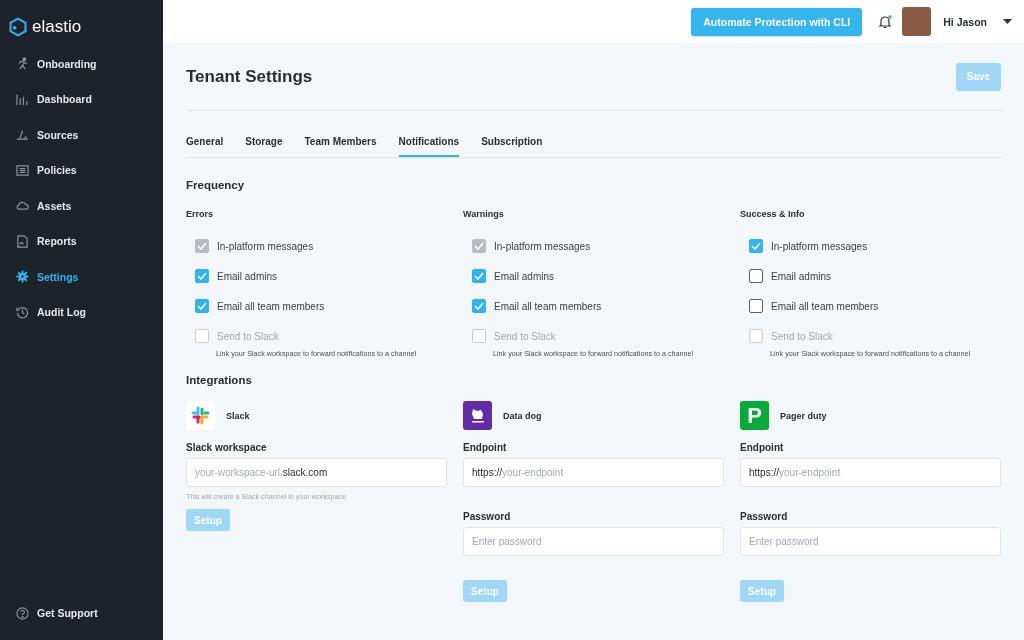 The image size is (1024, 640). Describe the element at coordinates (81, 170) in the screenshot. I see `nav-item: Policies` at that location.